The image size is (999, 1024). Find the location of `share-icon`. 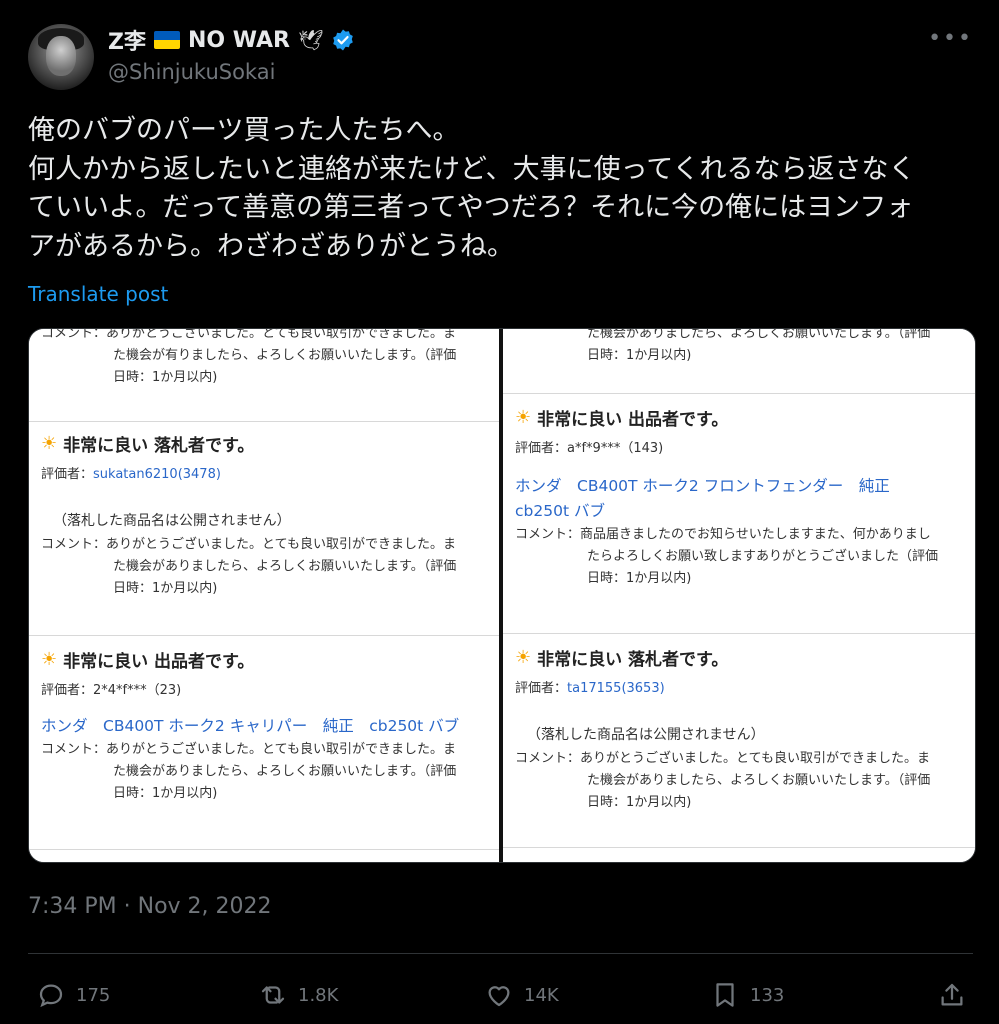

share-icon is located at coordinates (952, 994).